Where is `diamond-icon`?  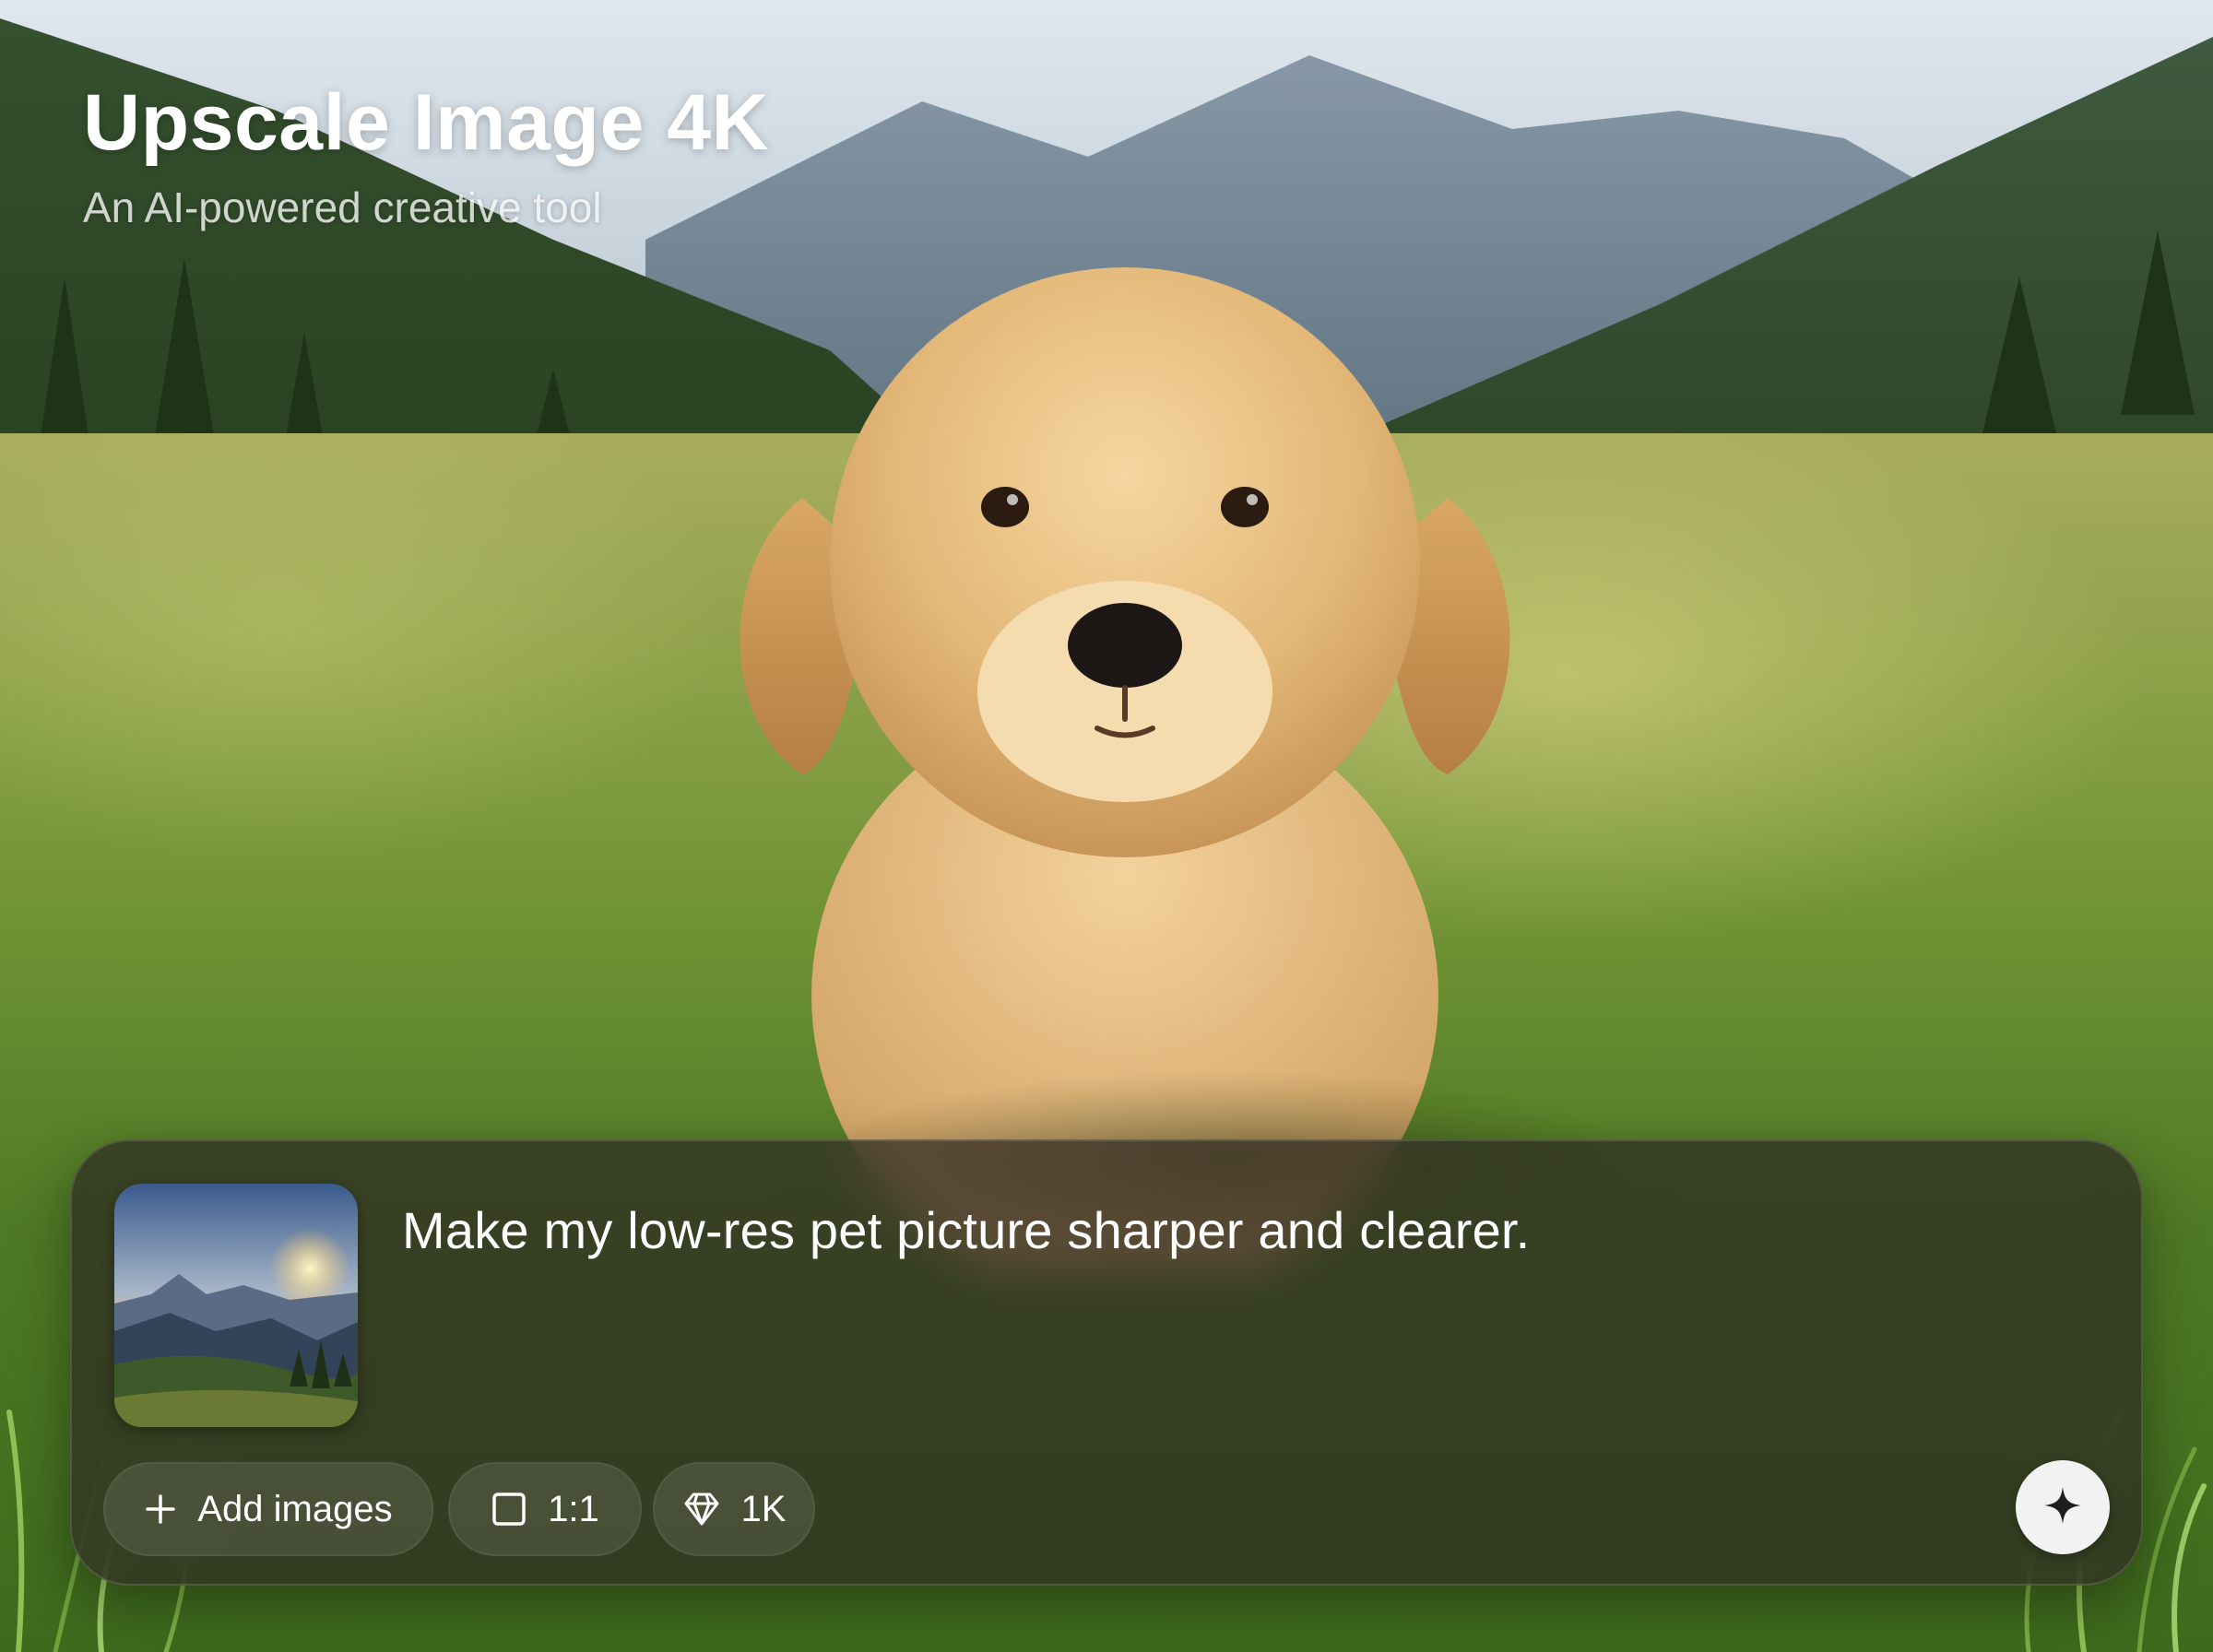 diamond-icon is located at coordinates (701, 1509).